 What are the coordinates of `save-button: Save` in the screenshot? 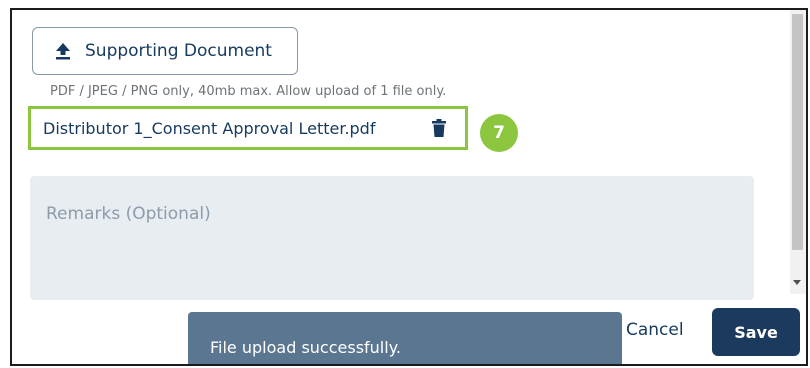 It's located at (756, 332).